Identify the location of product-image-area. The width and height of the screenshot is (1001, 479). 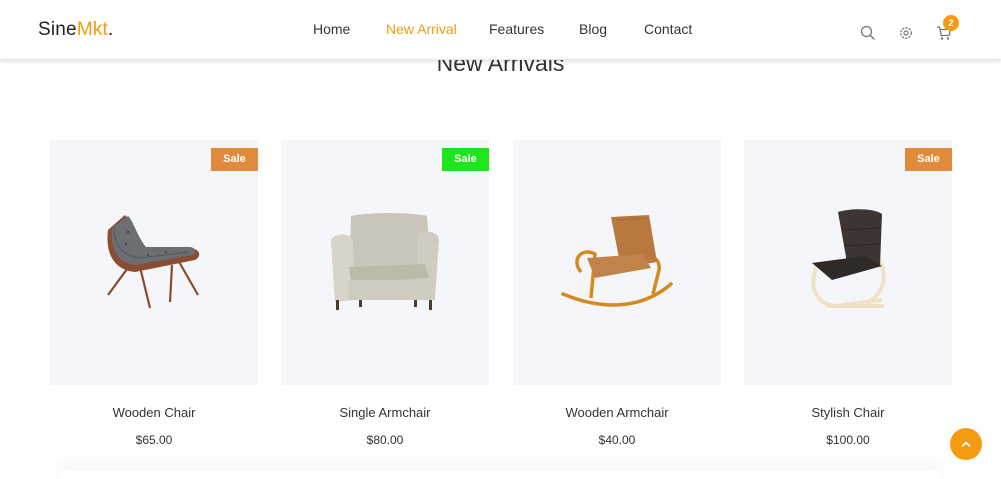
(617, 262).